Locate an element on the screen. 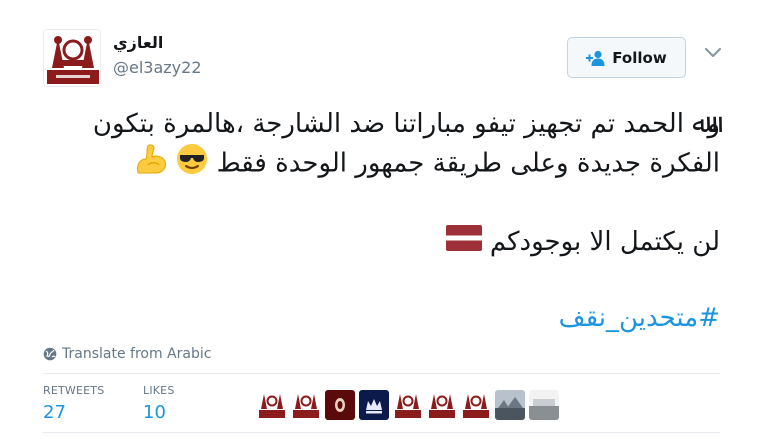 The image size is (768, 439). retweets-stat: RETWEETS 27 is located at coordinates (73, 403).